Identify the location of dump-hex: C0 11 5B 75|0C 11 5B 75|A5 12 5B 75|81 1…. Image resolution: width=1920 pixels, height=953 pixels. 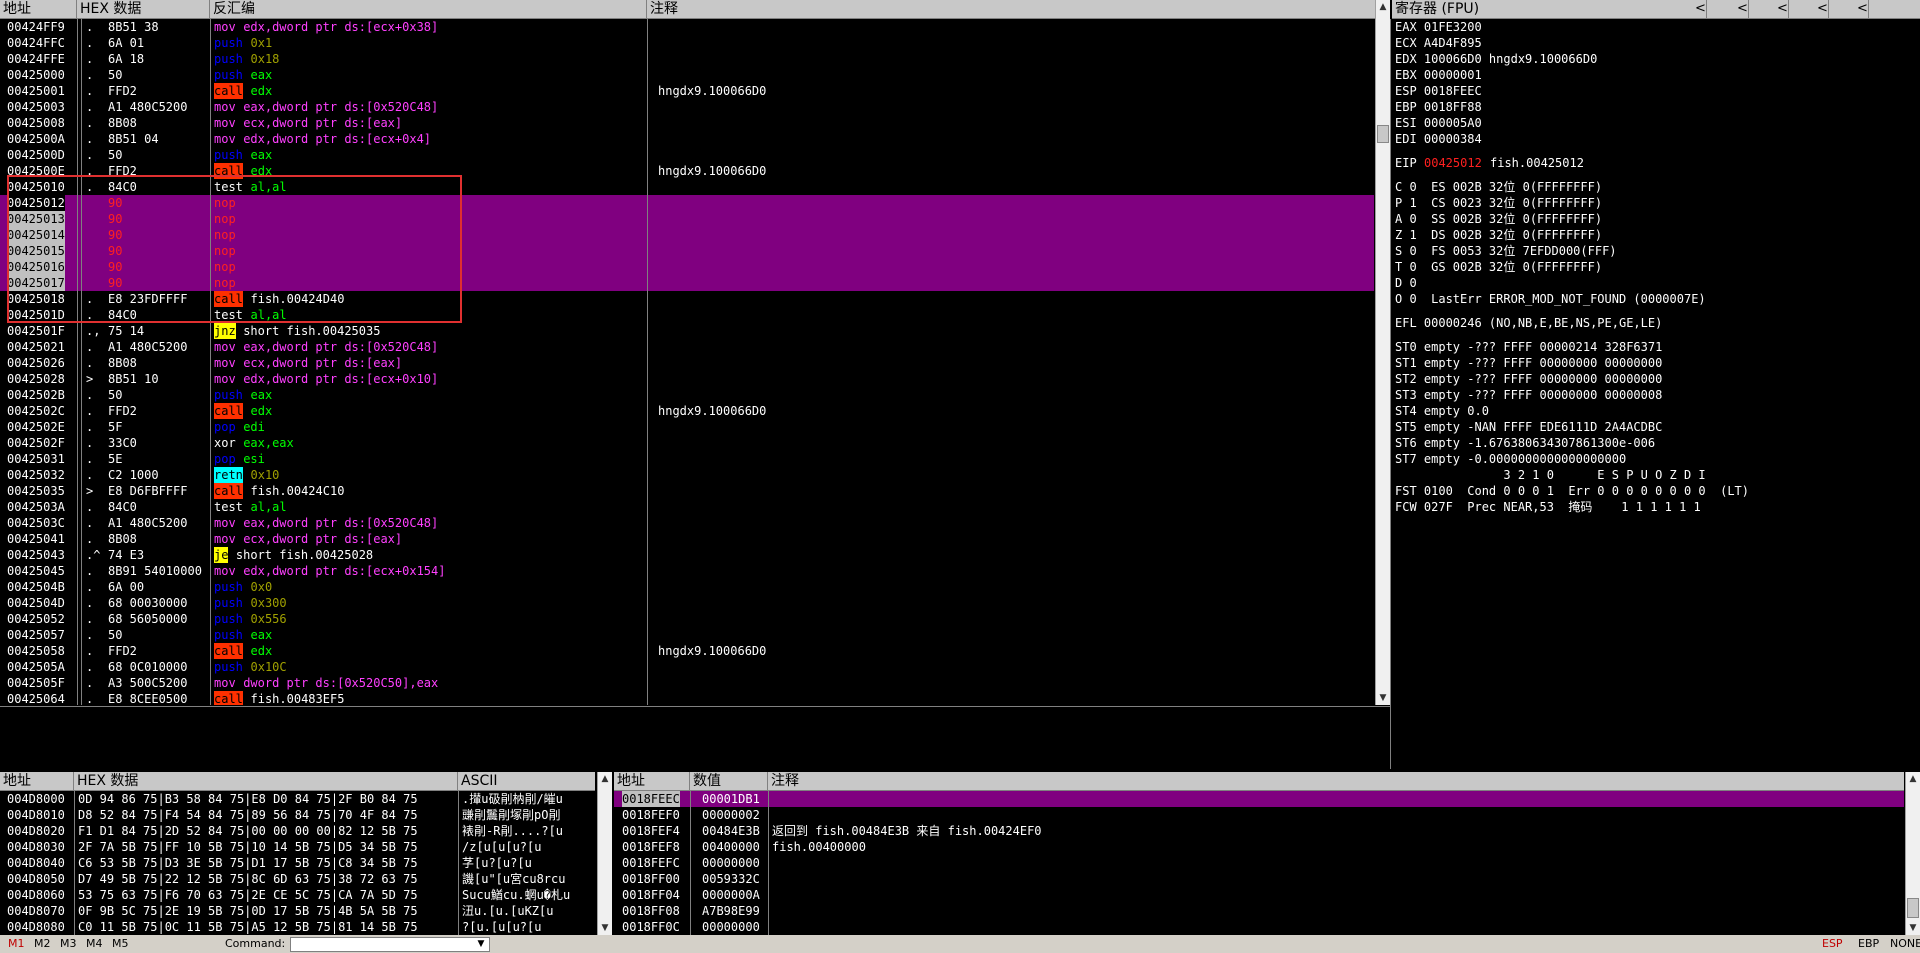
(248, 927).